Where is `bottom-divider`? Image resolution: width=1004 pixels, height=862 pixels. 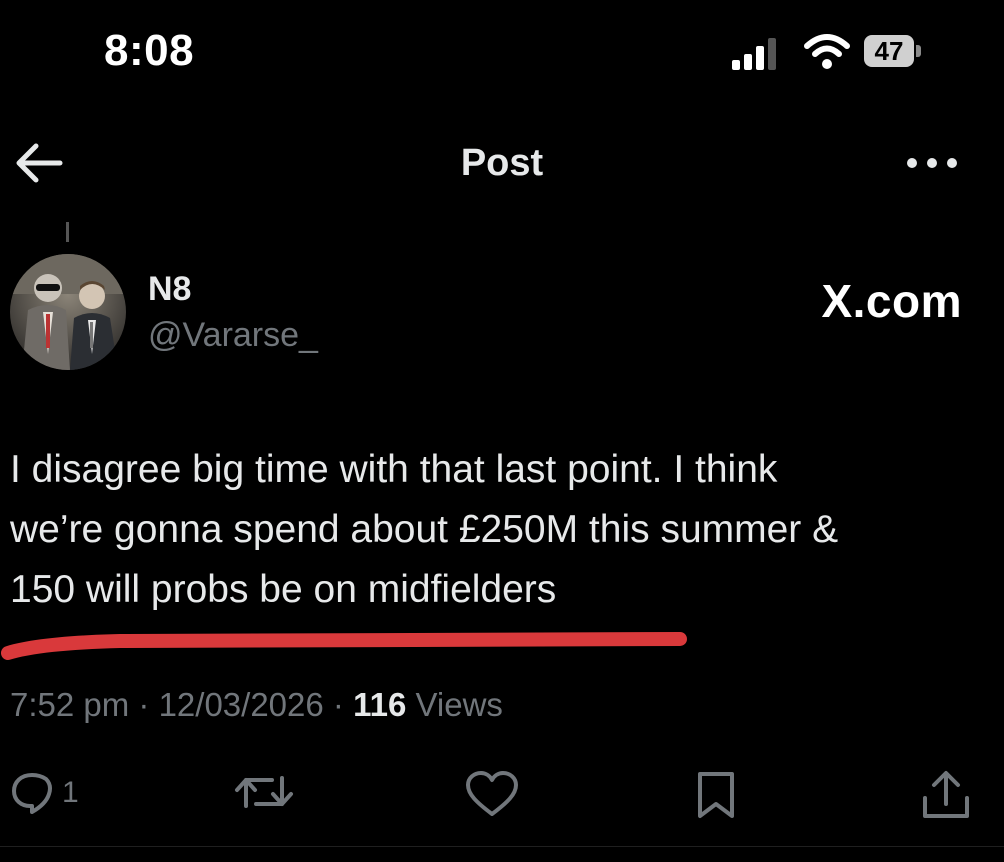
bottom-divider is located at coordinates (502, 846).